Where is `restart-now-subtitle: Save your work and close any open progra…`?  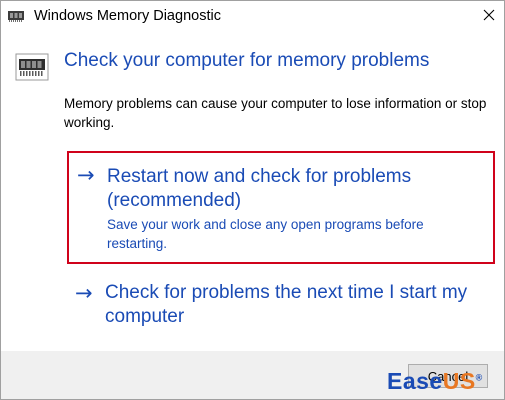
restart-now-subtitle: Save your work and close any open progra… is located at coordinates (265, 234).